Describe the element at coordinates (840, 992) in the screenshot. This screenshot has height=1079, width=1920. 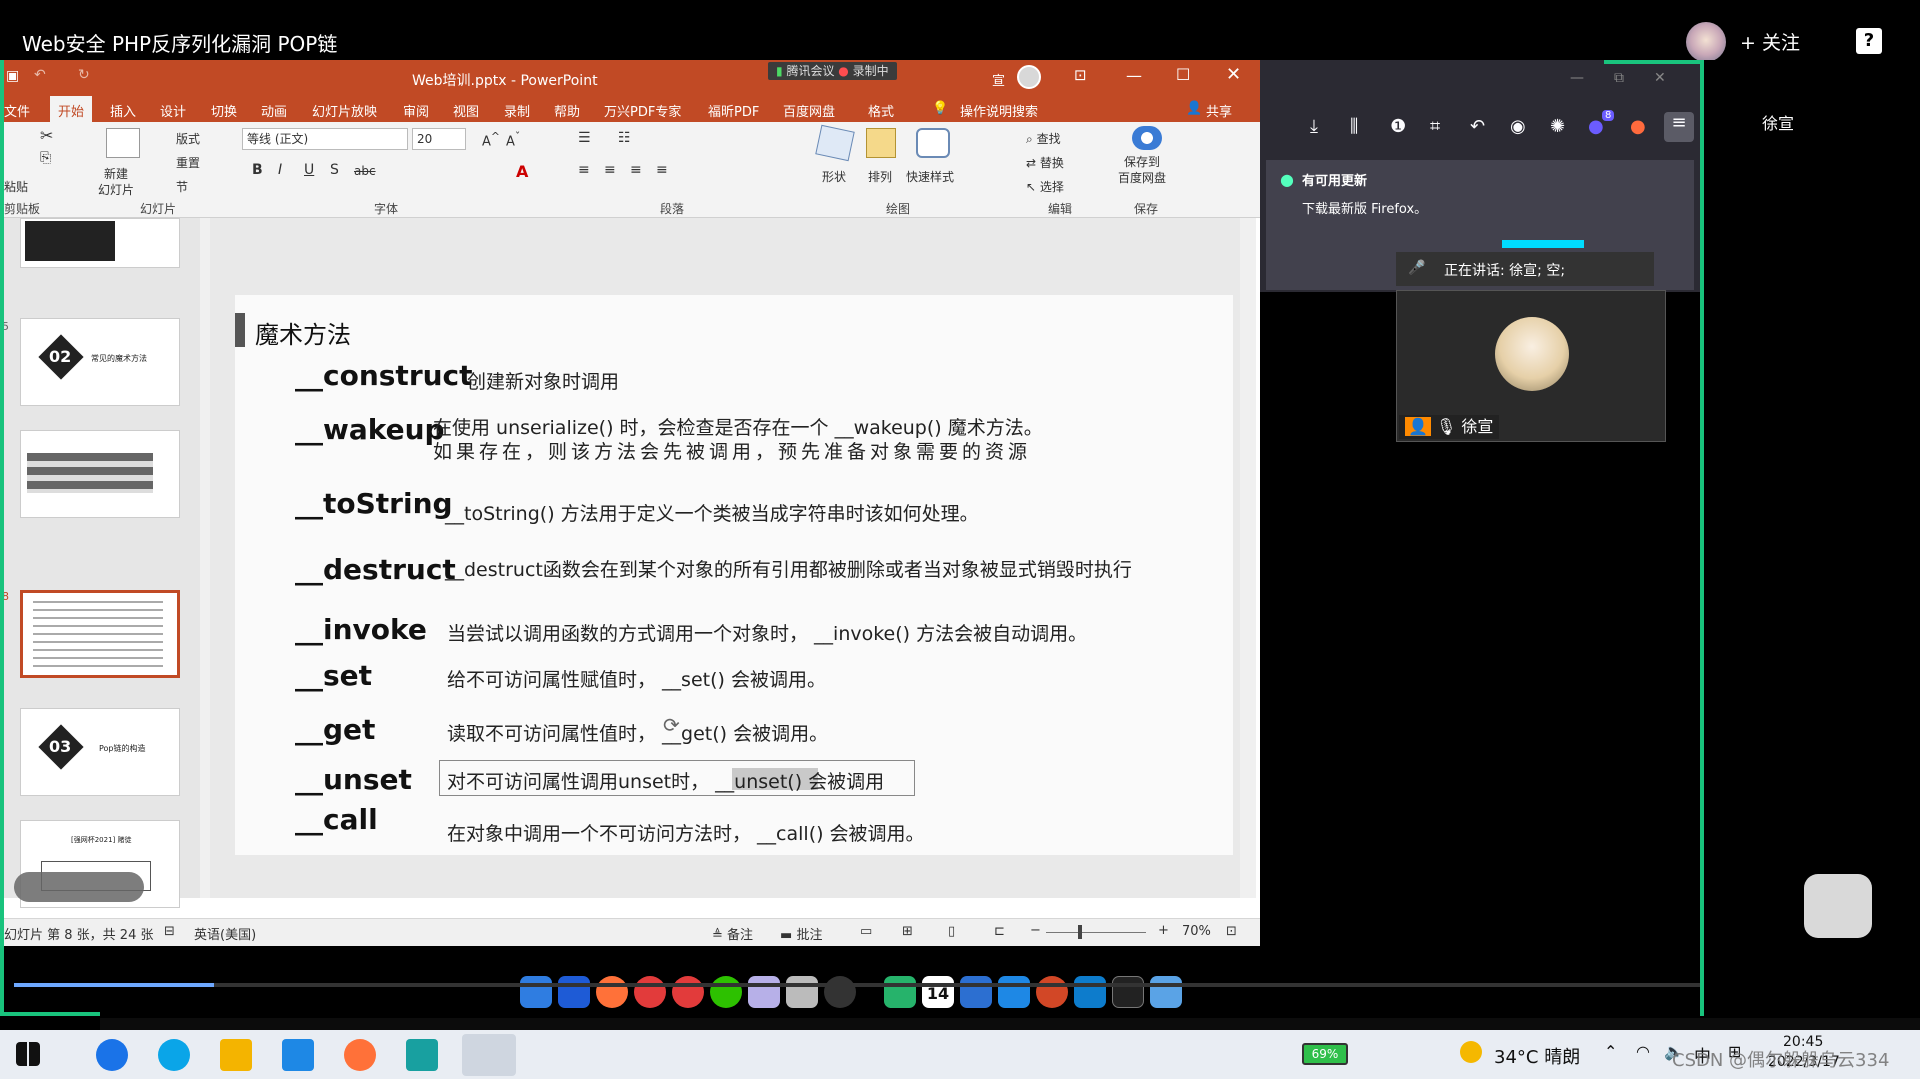
I see `power-dock-icon` at that location.